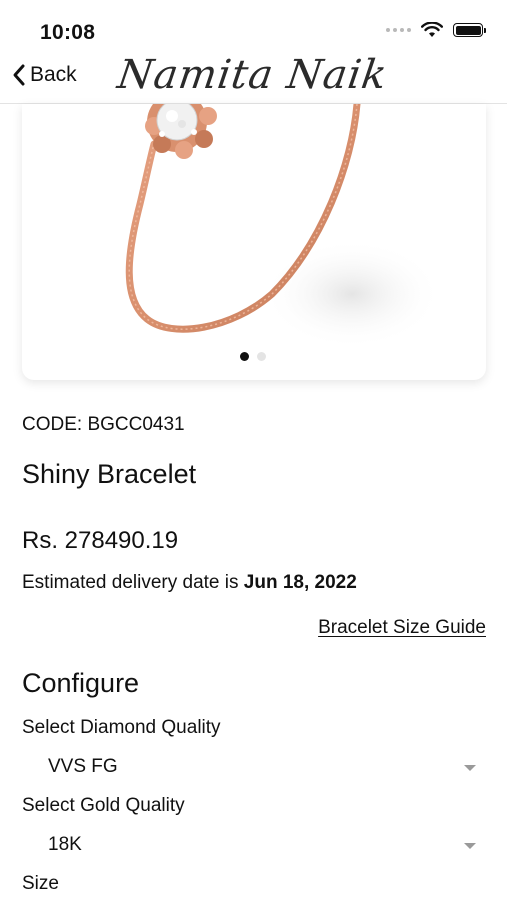 This screenshot has height=900, width=507. Describe the element at coordinates (254, 768) in the screenshot. I see `diamond-quality-select: VVS FG` at that location.